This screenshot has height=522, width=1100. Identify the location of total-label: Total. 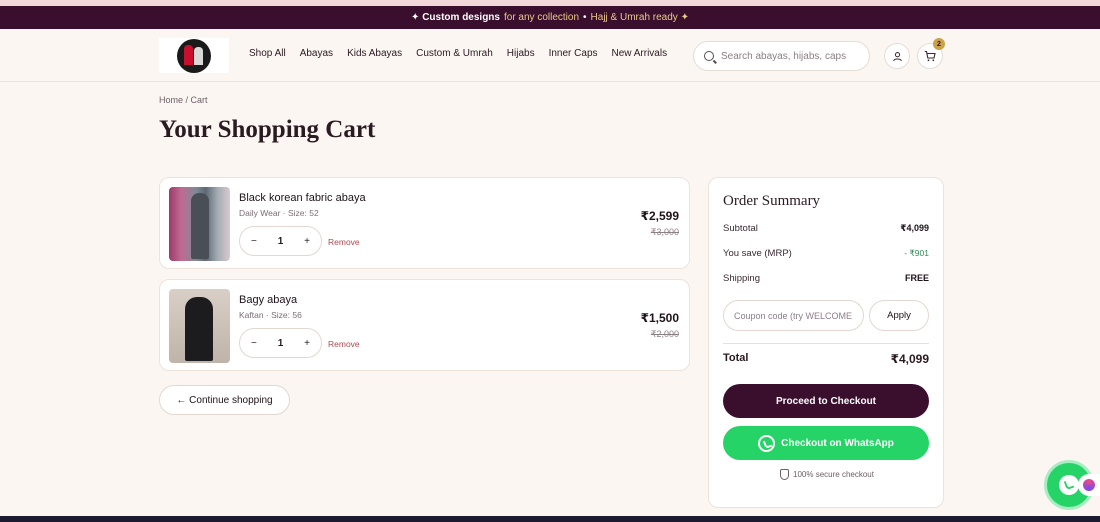
(736, 358).